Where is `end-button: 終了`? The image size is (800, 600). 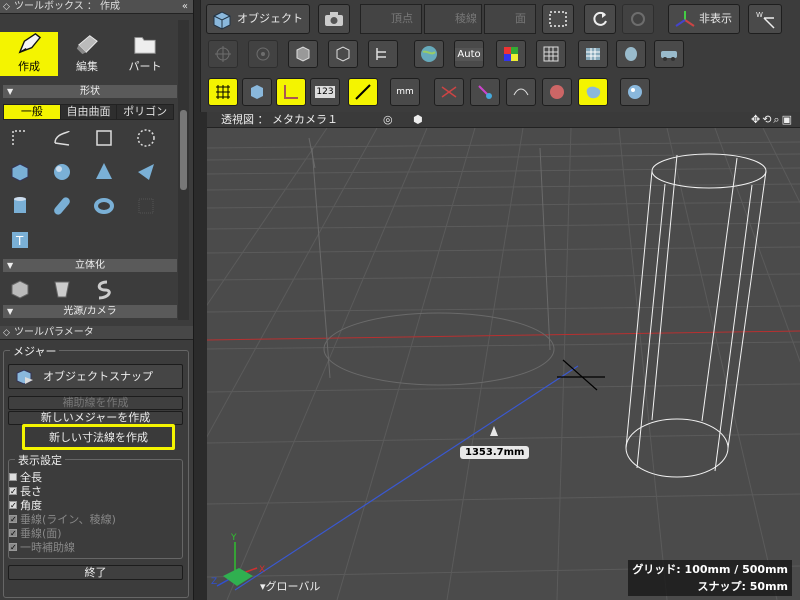
end-button: 終了 is located at coordinates (95, 572).